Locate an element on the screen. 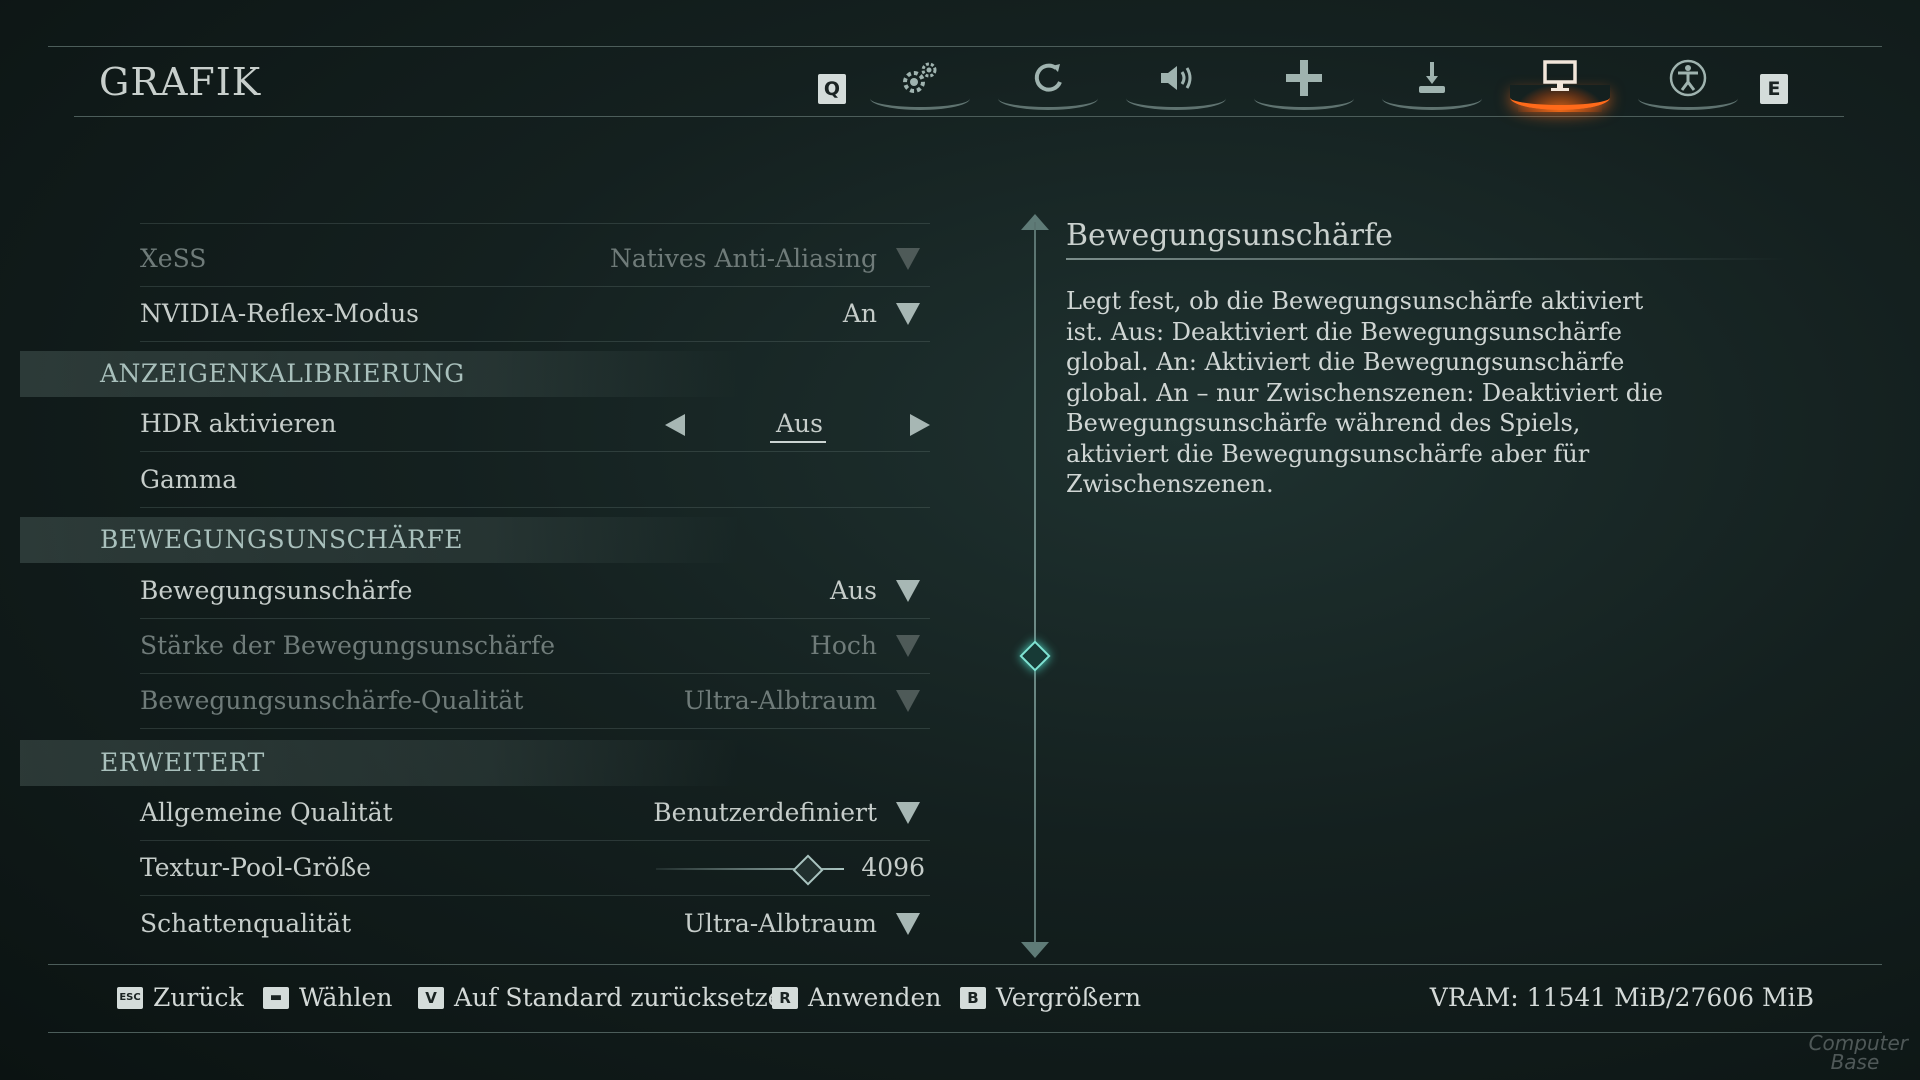 The image size is (1920, 1080). setting-label: Schattenqualität is located at coordinates (246, 923).